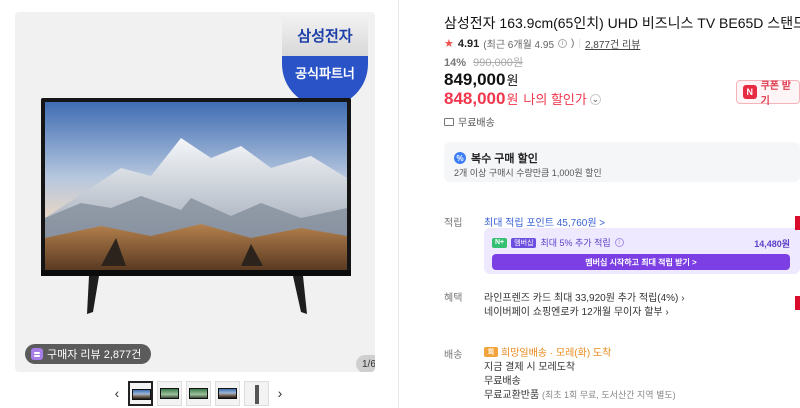  I want to click on plus-points-text: 최대 5% 추가 적립, so click(575, 243).